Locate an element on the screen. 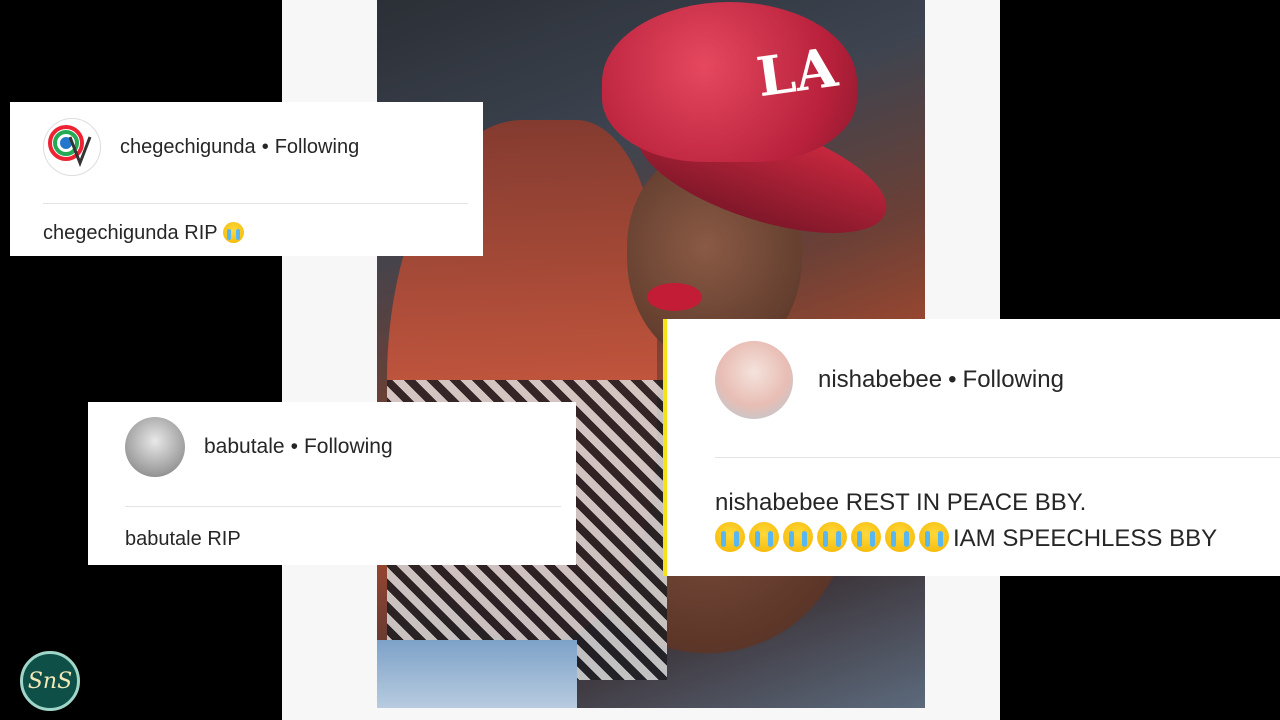 Image resolution: width=1280 pixels, height=720 pixels. comment-header: chegechigunda • Following is located at coordinates (201, 147).